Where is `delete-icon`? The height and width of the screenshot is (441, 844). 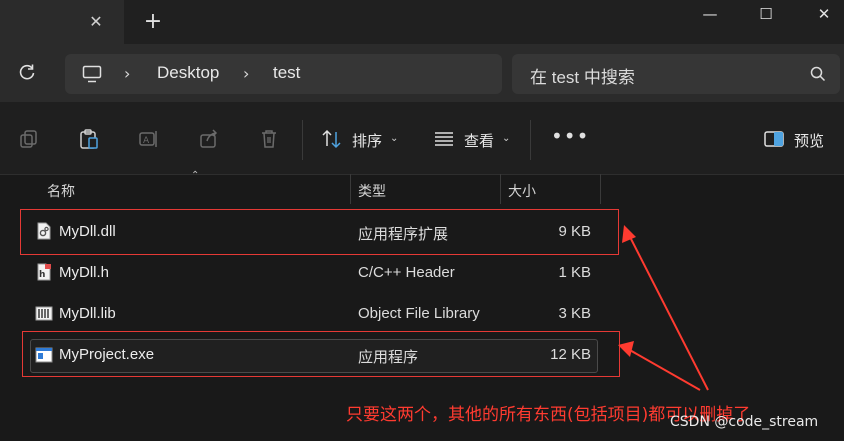
delete-icon is located at coordinates (269, 139).